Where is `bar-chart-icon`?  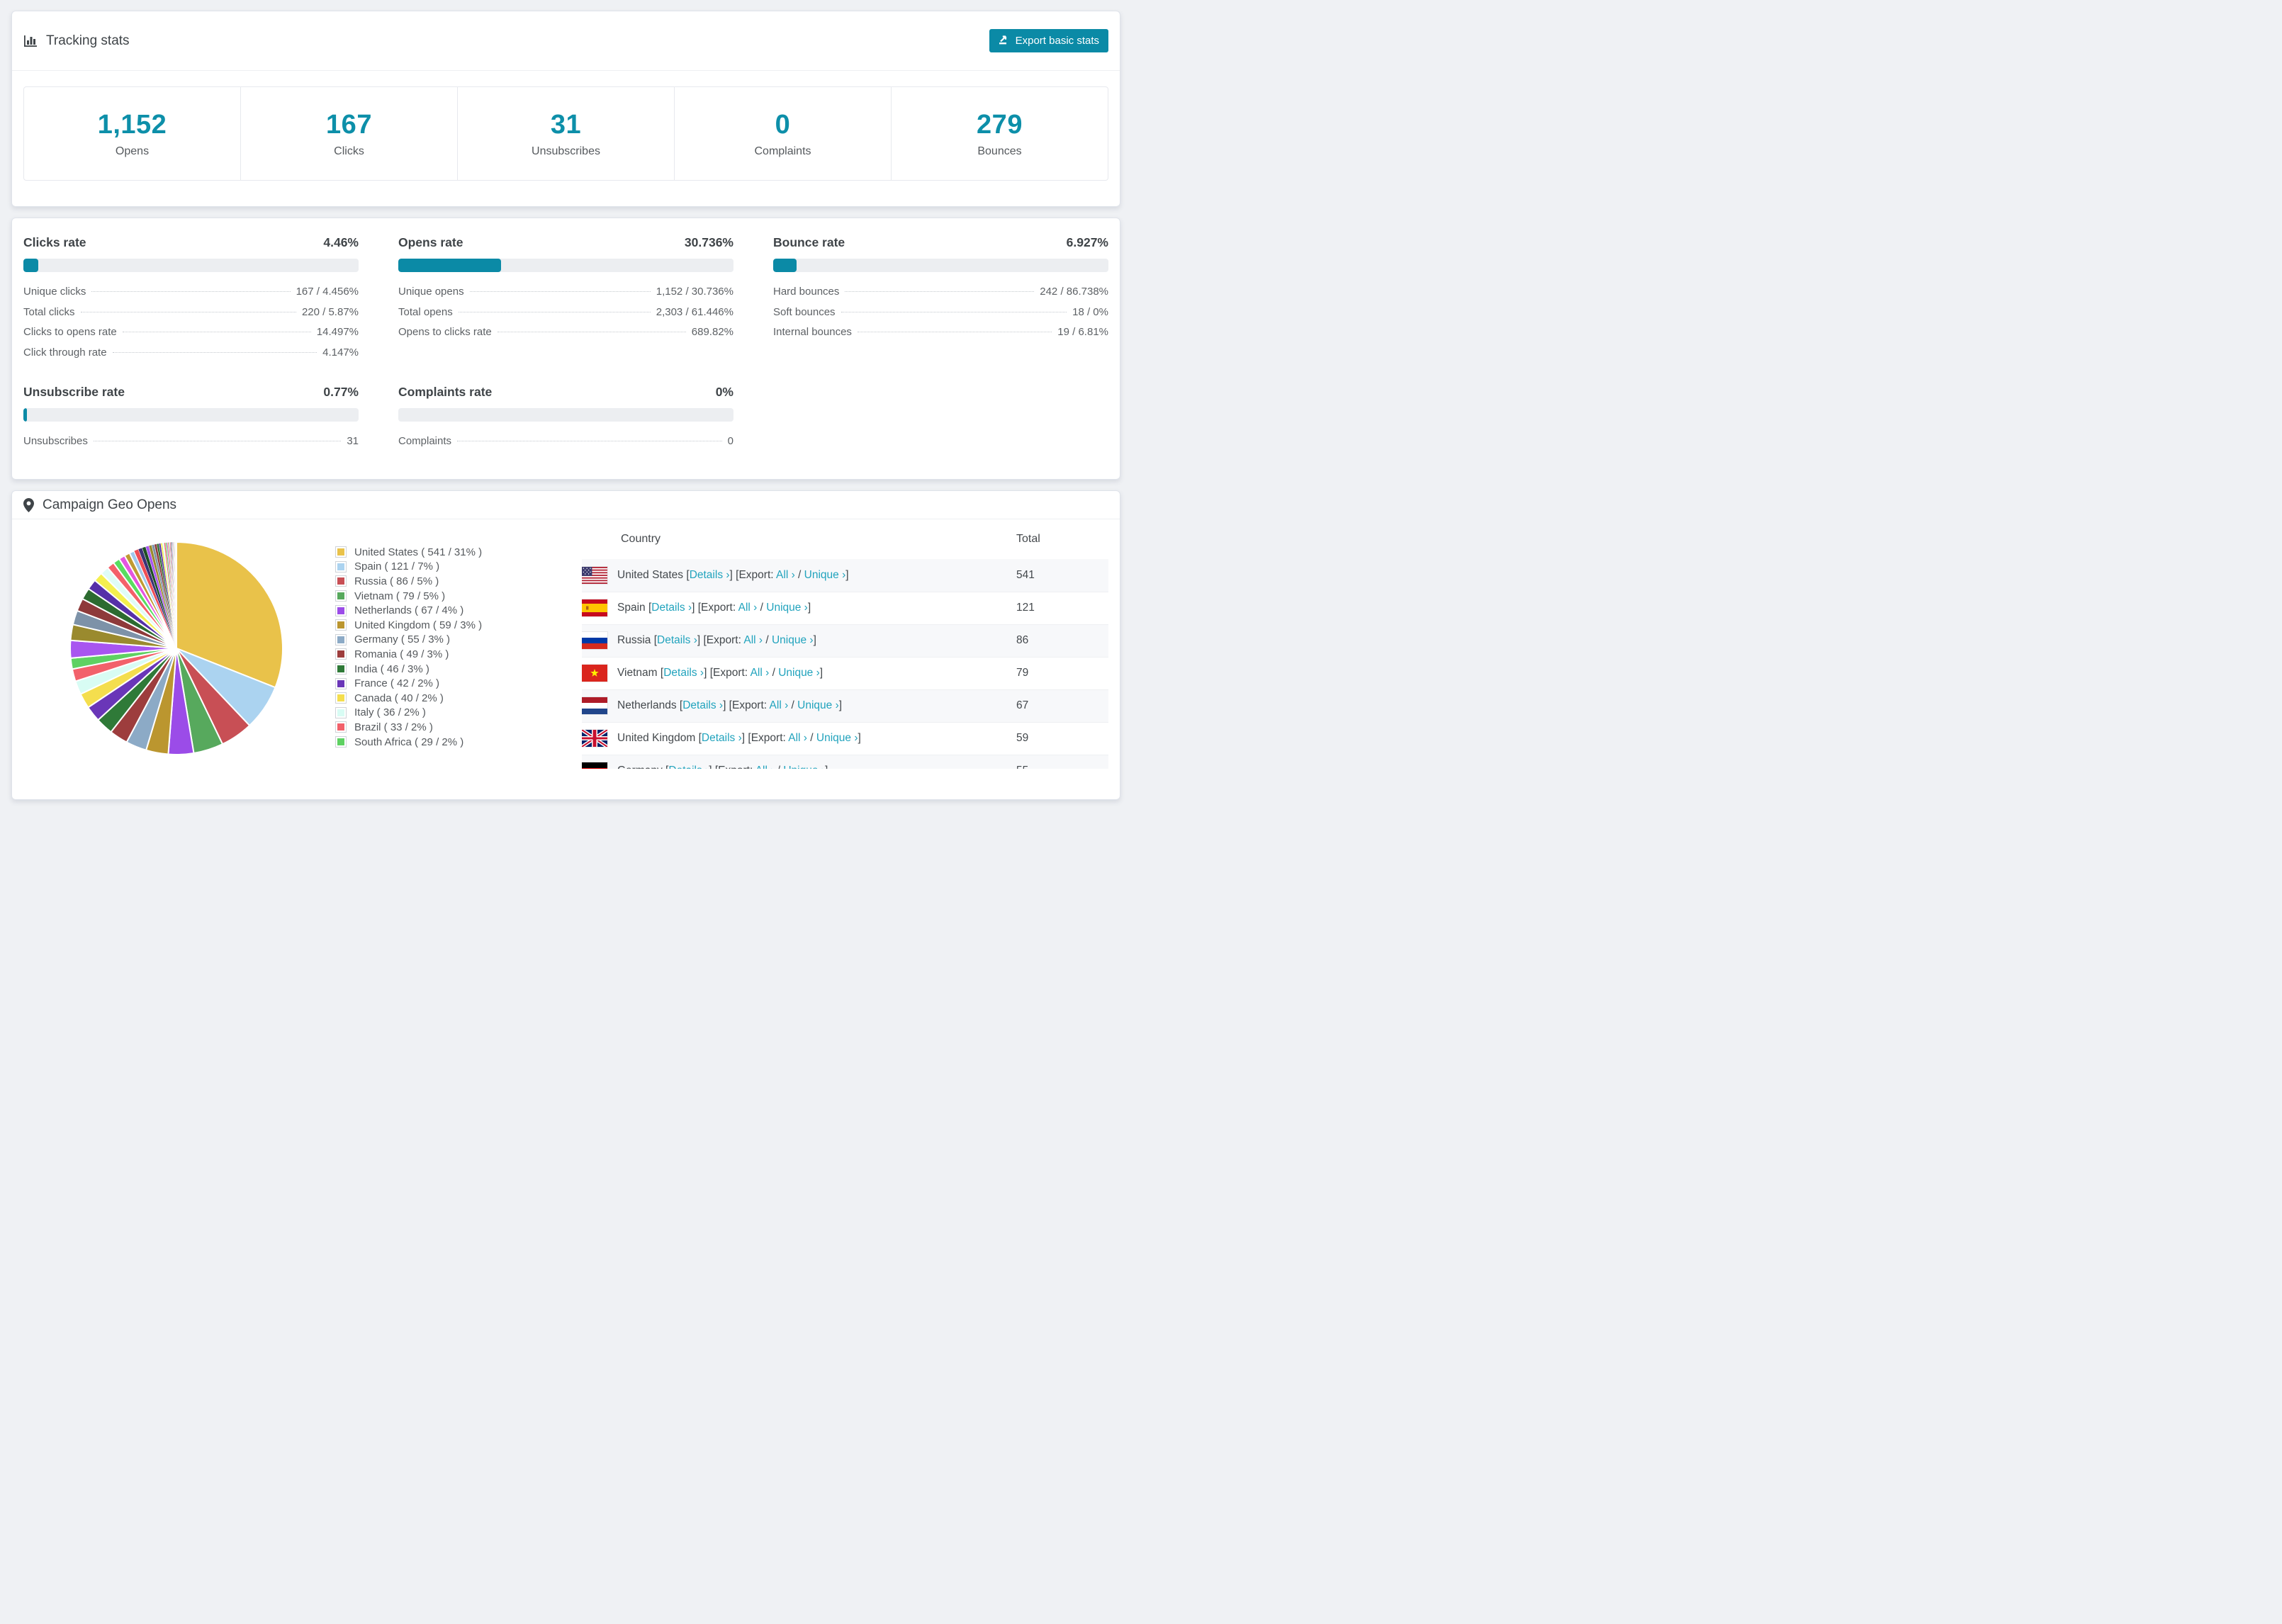
bar-chart-icon is located at coordinates (31, 41).